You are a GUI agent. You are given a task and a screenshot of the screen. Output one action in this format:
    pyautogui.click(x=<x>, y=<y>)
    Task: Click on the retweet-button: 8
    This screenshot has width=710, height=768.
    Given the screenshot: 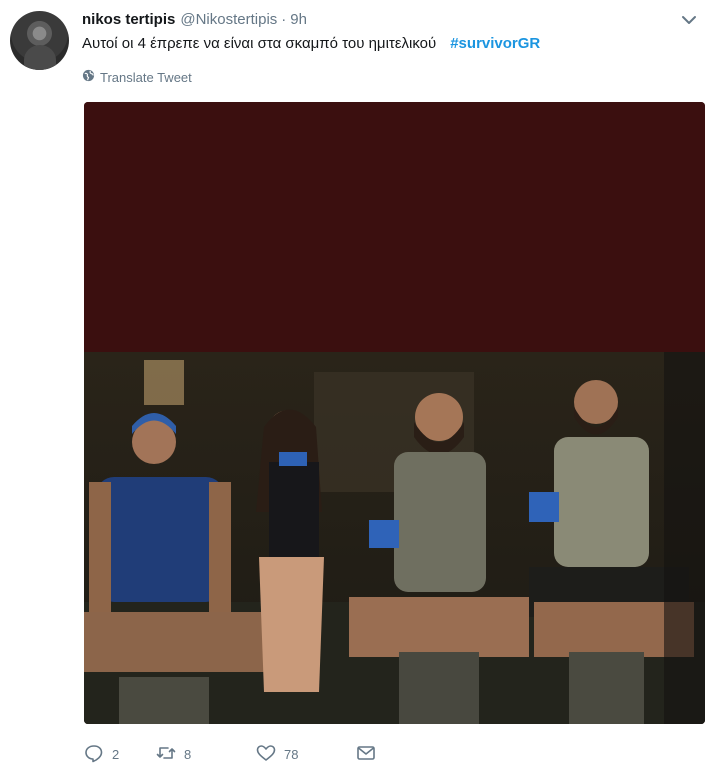 What is the action you would take?
    pyautogui.click(x=206, y=754)
    